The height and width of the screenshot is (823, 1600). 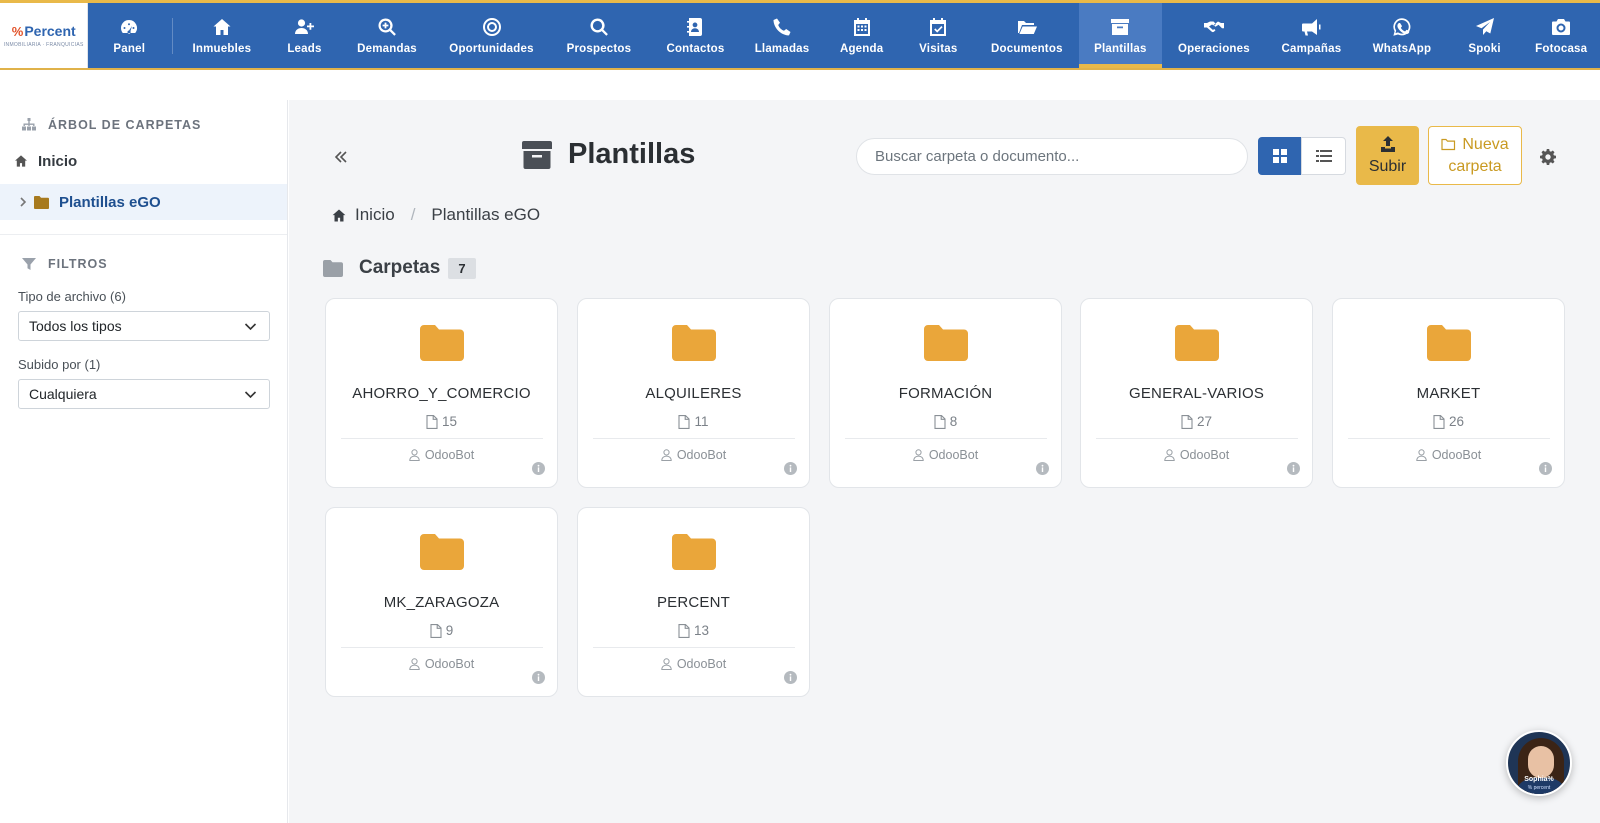 I want to click on nav-oportunidades: Oportunidades, so click(x=491, y=35).